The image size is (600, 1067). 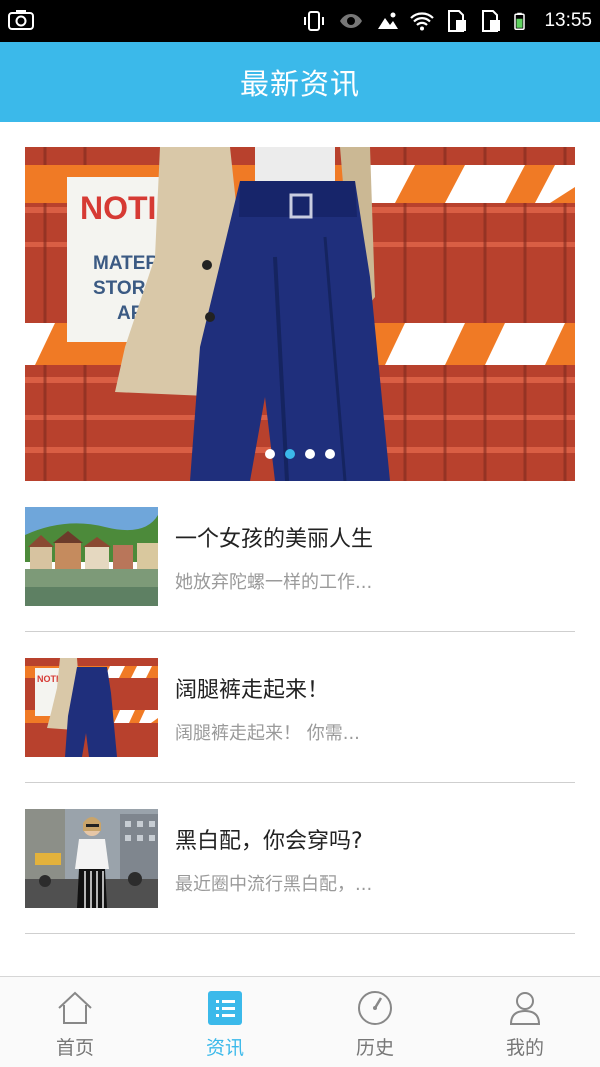 I want to click on wifi-icon, so click(x=422, y=21).